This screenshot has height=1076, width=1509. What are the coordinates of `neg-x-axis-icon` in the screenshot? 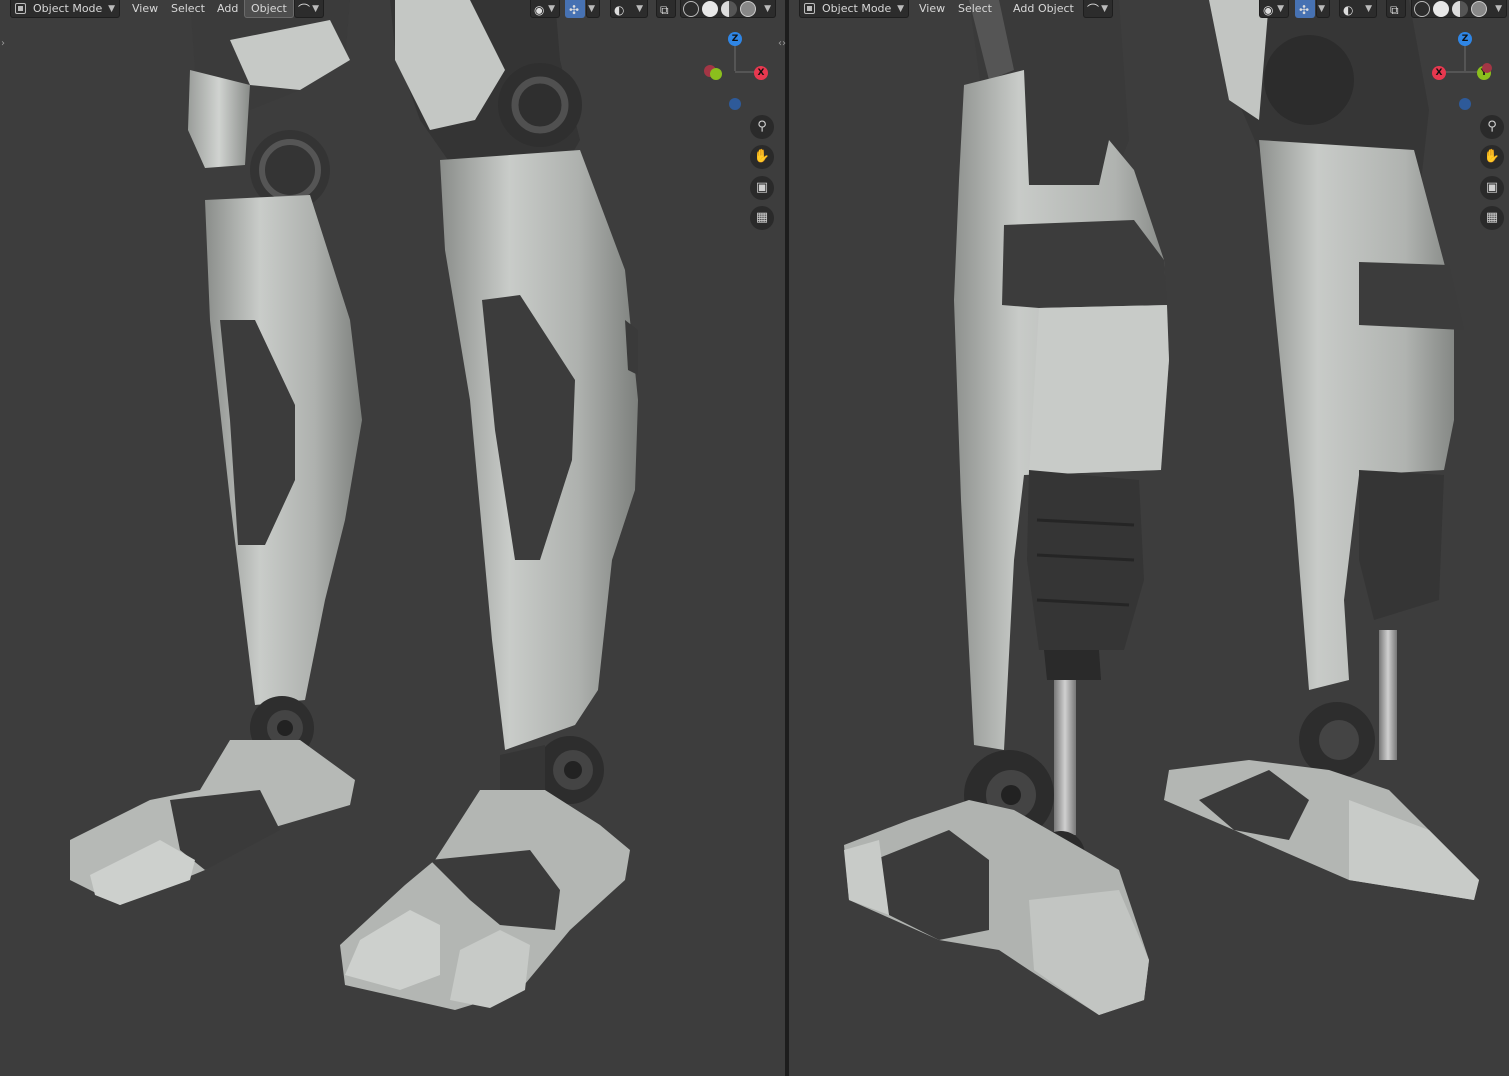 It's located at (1487, 68).